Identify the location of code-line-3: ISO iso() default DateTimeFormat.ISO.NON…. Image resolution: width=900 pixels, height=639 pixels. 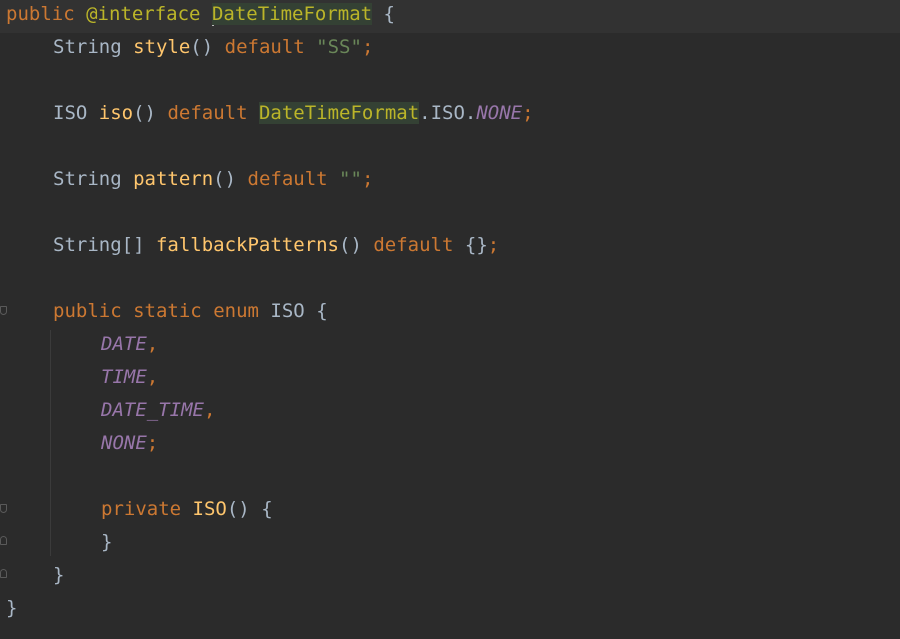
(293, 115).